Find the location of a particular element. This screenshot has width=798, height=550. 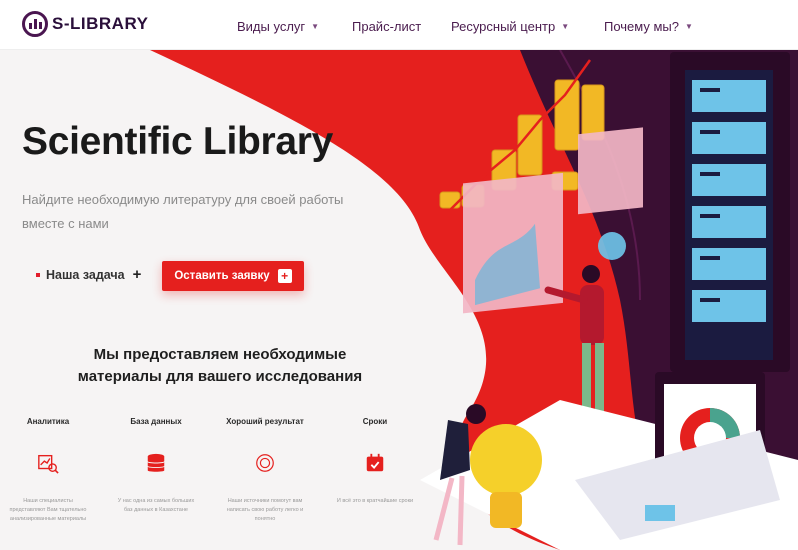

nav-item-pricelist: Прайс-лист is located at coordinates (386, 26).